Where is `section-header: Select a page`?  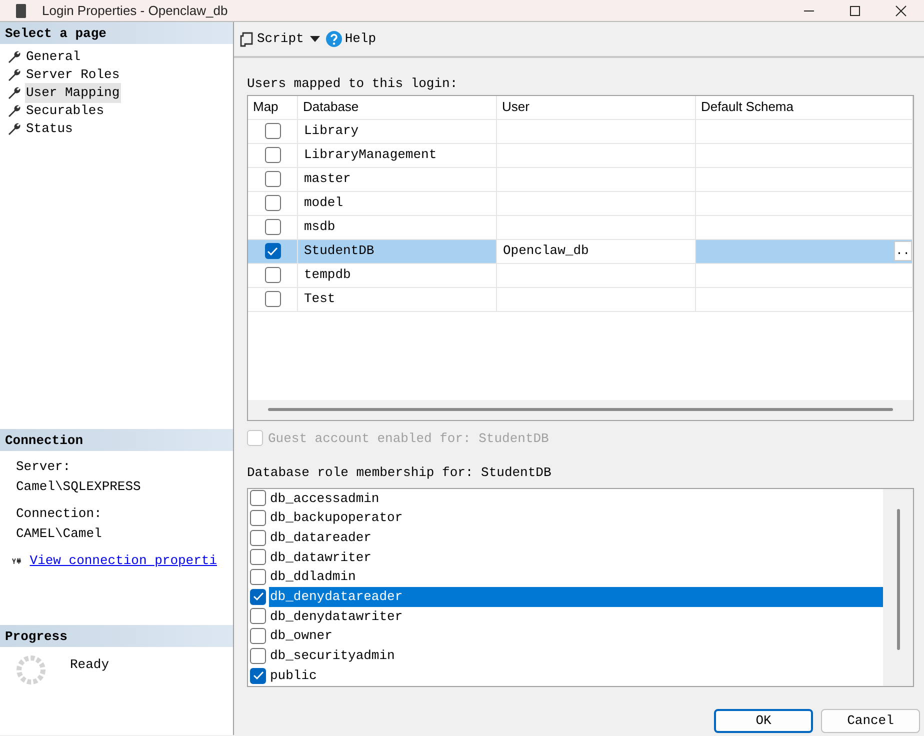 section-header: Select a page is located at coordinates (116, 33).